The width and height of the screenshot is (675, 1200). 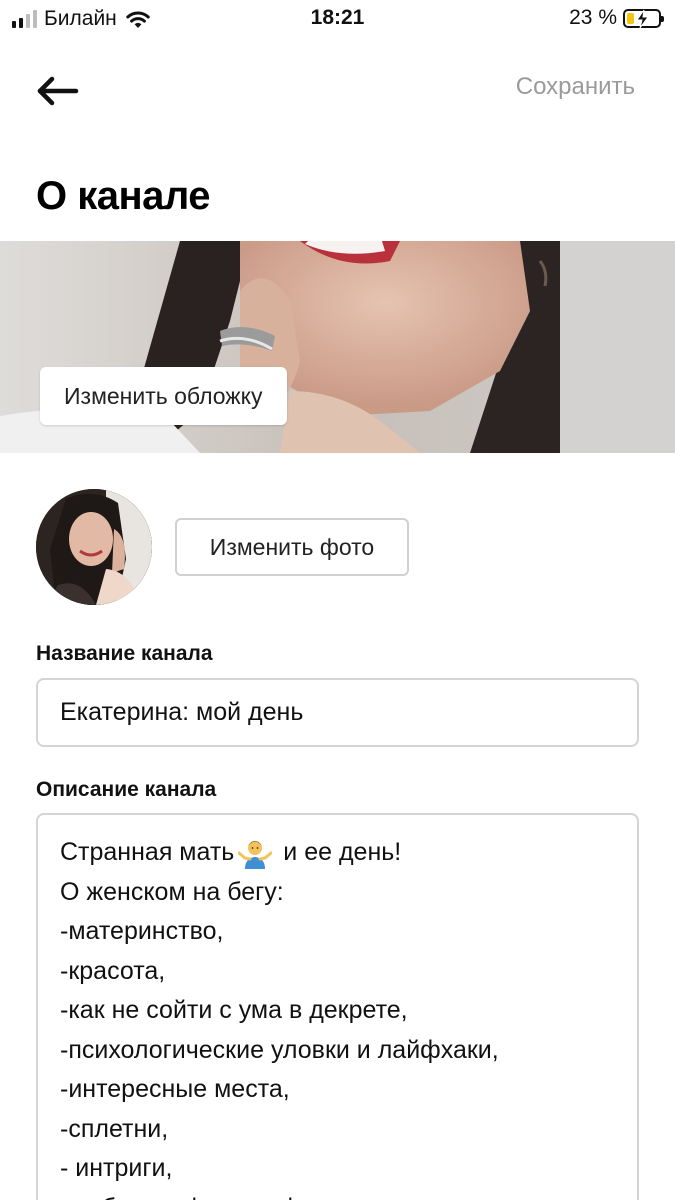 What do you see at coordinates (175, 1089) in the screenshot?
I see `description-line: -интересные места,` at bounding box center [175, 1089].